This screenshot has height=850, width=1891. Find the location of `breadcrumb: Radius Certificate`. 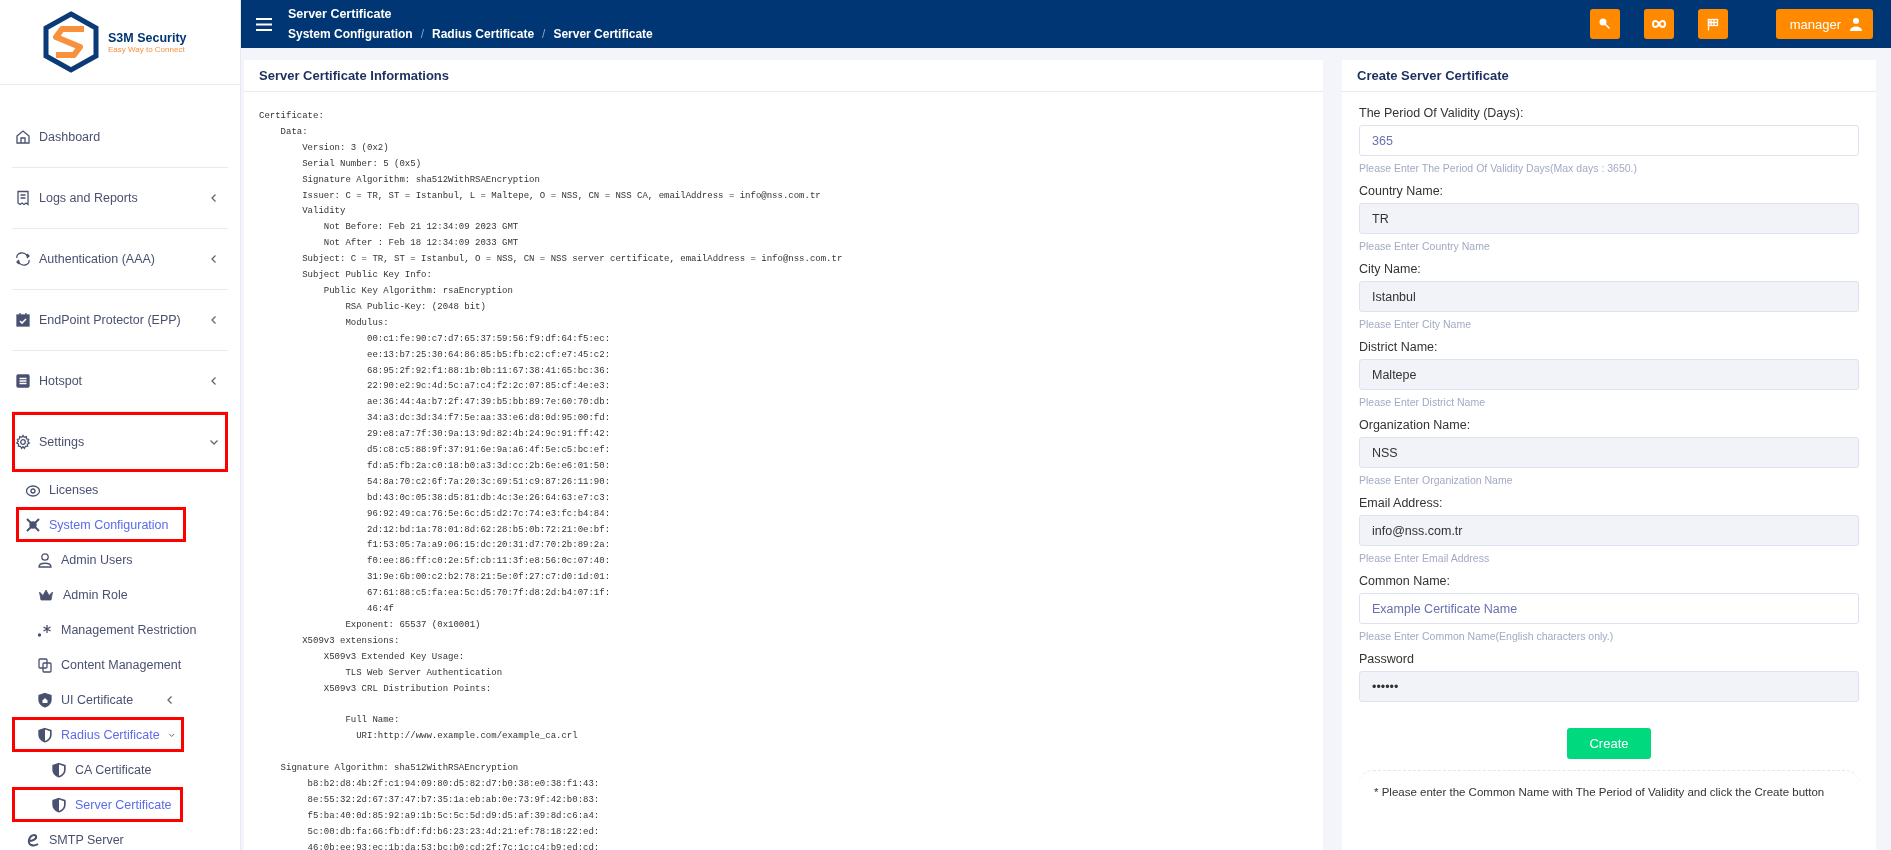

breadcrumb: Radius Certificate is located at coordinates (483, 34).